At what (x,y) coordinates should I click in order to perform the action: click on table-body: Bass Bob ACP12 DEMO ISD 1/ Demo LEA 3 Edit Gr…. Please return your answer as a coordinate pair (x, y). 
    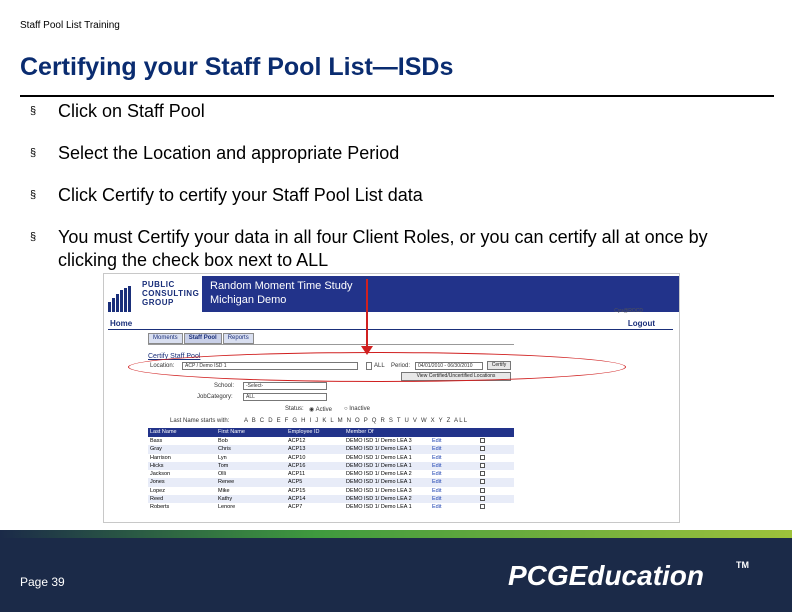
    Looking at the image, I should click on (331, 474).